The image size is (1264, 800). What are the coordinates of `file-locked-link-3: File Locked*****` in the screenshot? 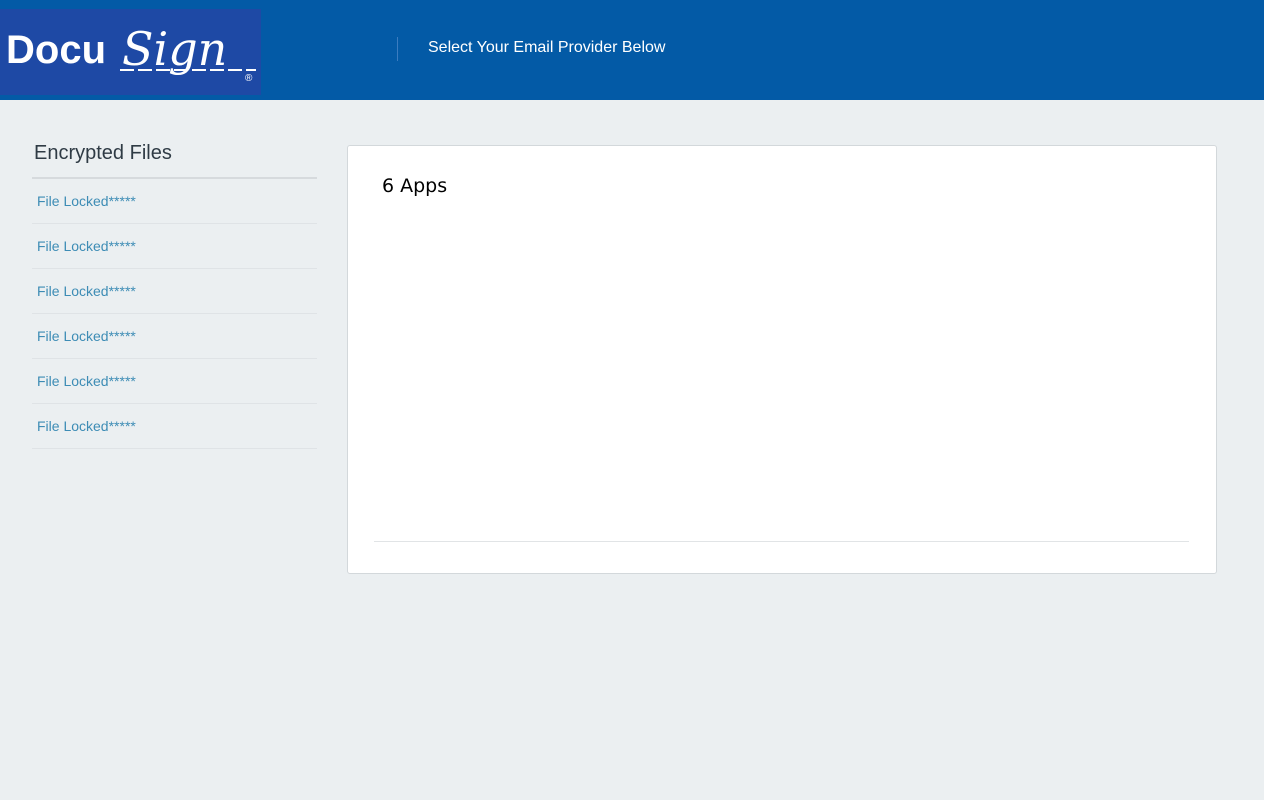 It's located at (174, 291).